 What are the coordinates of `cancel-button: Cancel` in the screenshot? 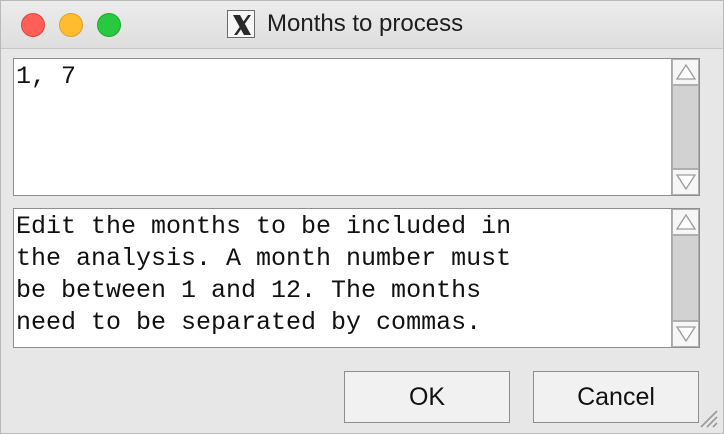 It's located at (616, 397).